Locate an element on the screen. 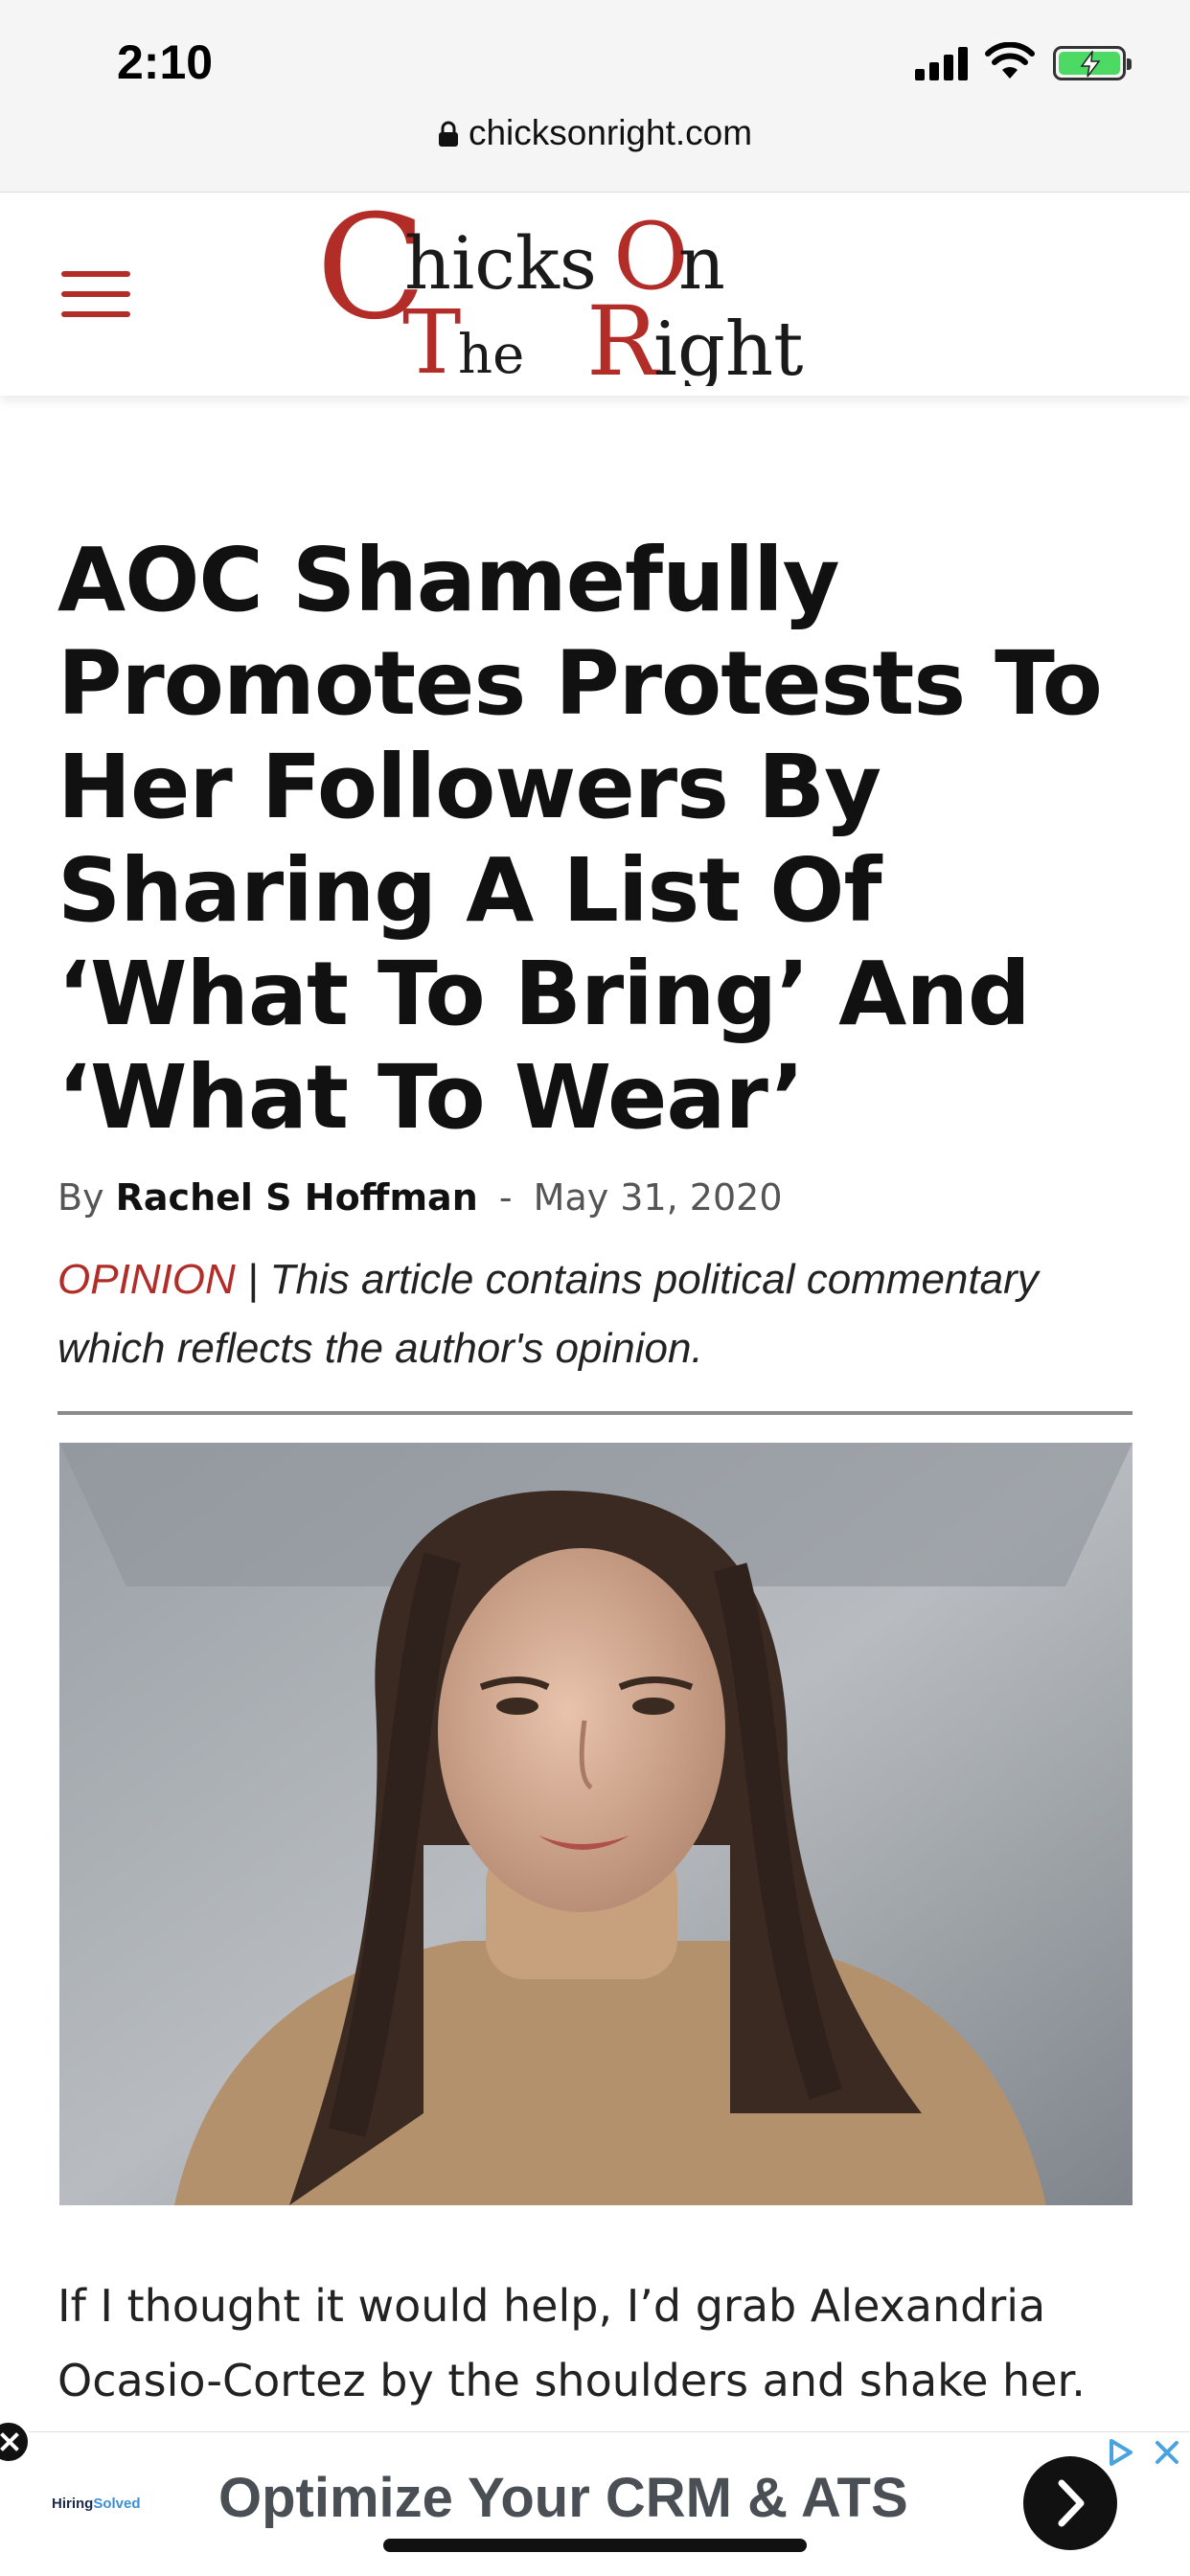 This screenshot has height=2576, width=1190. byline: By Rachel S Hoffman - May 31, 2020 is located at coordinates (420, 1197).